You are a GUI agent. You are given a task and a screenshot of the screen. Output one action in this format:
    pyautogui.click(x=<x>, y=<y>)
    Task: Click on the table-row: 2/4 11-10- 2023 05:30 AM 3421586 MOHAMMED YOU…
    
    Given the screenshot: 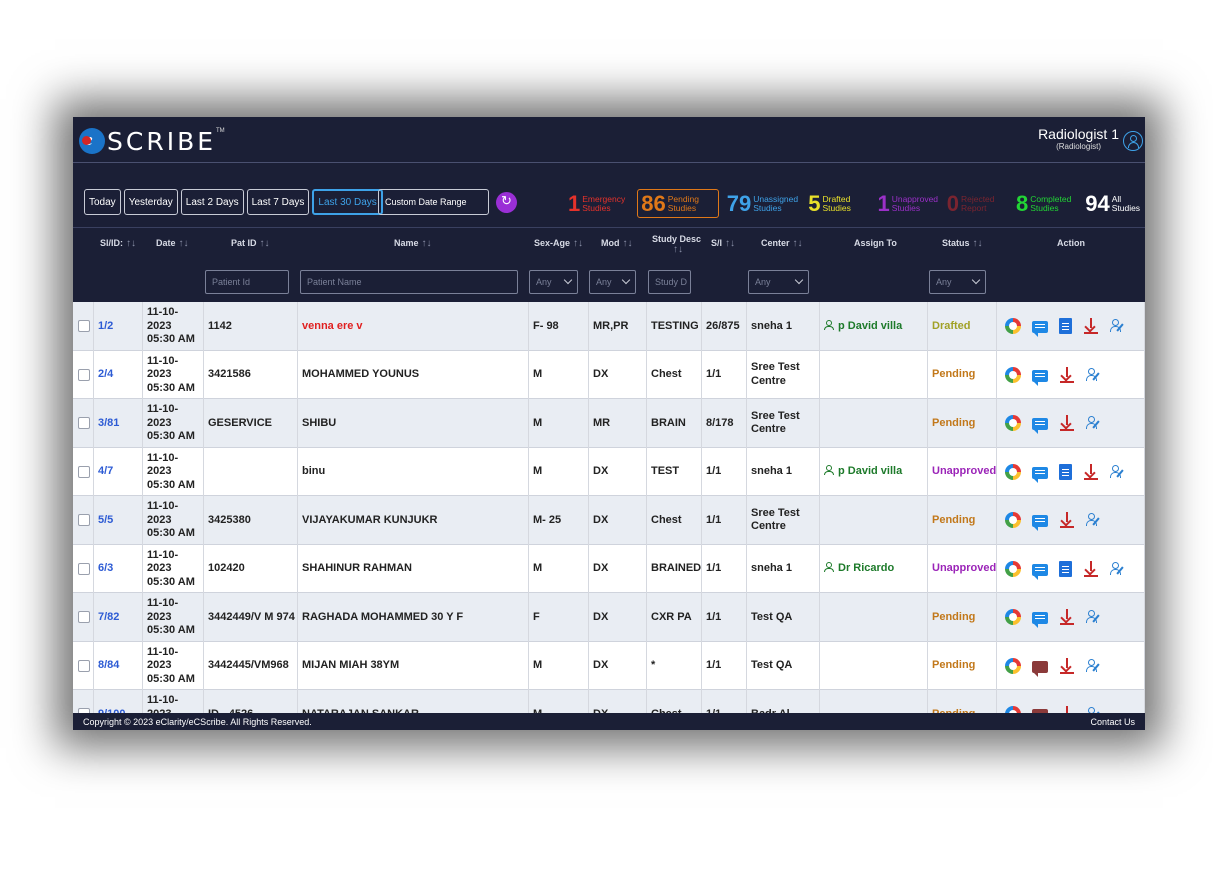 What is the action you would take?
    pyautogui.click(x=609, y=374)
    